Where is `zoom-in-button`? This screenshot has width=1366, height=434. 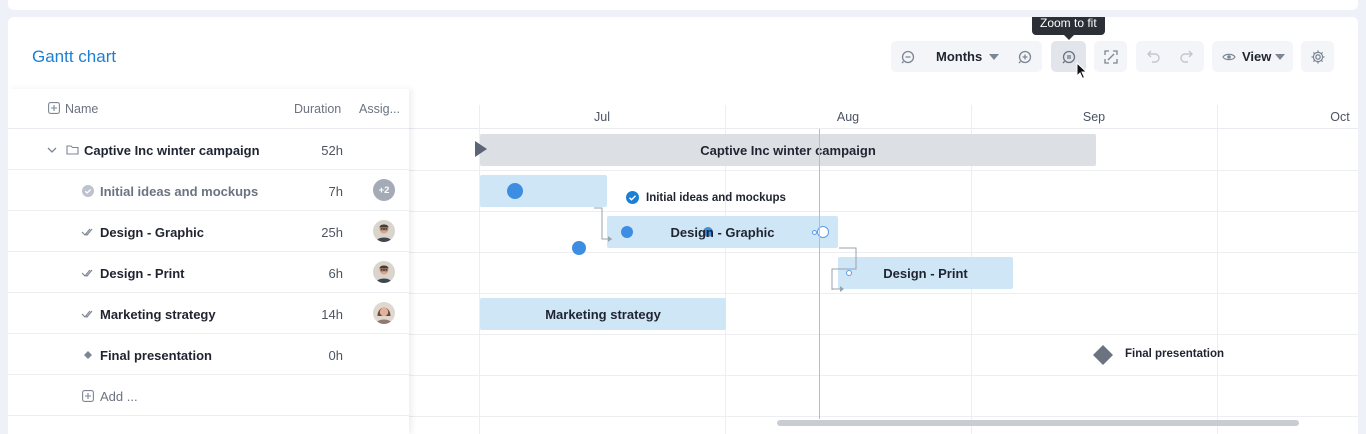 zoom-in-button is located at coordinates (1024, 56).